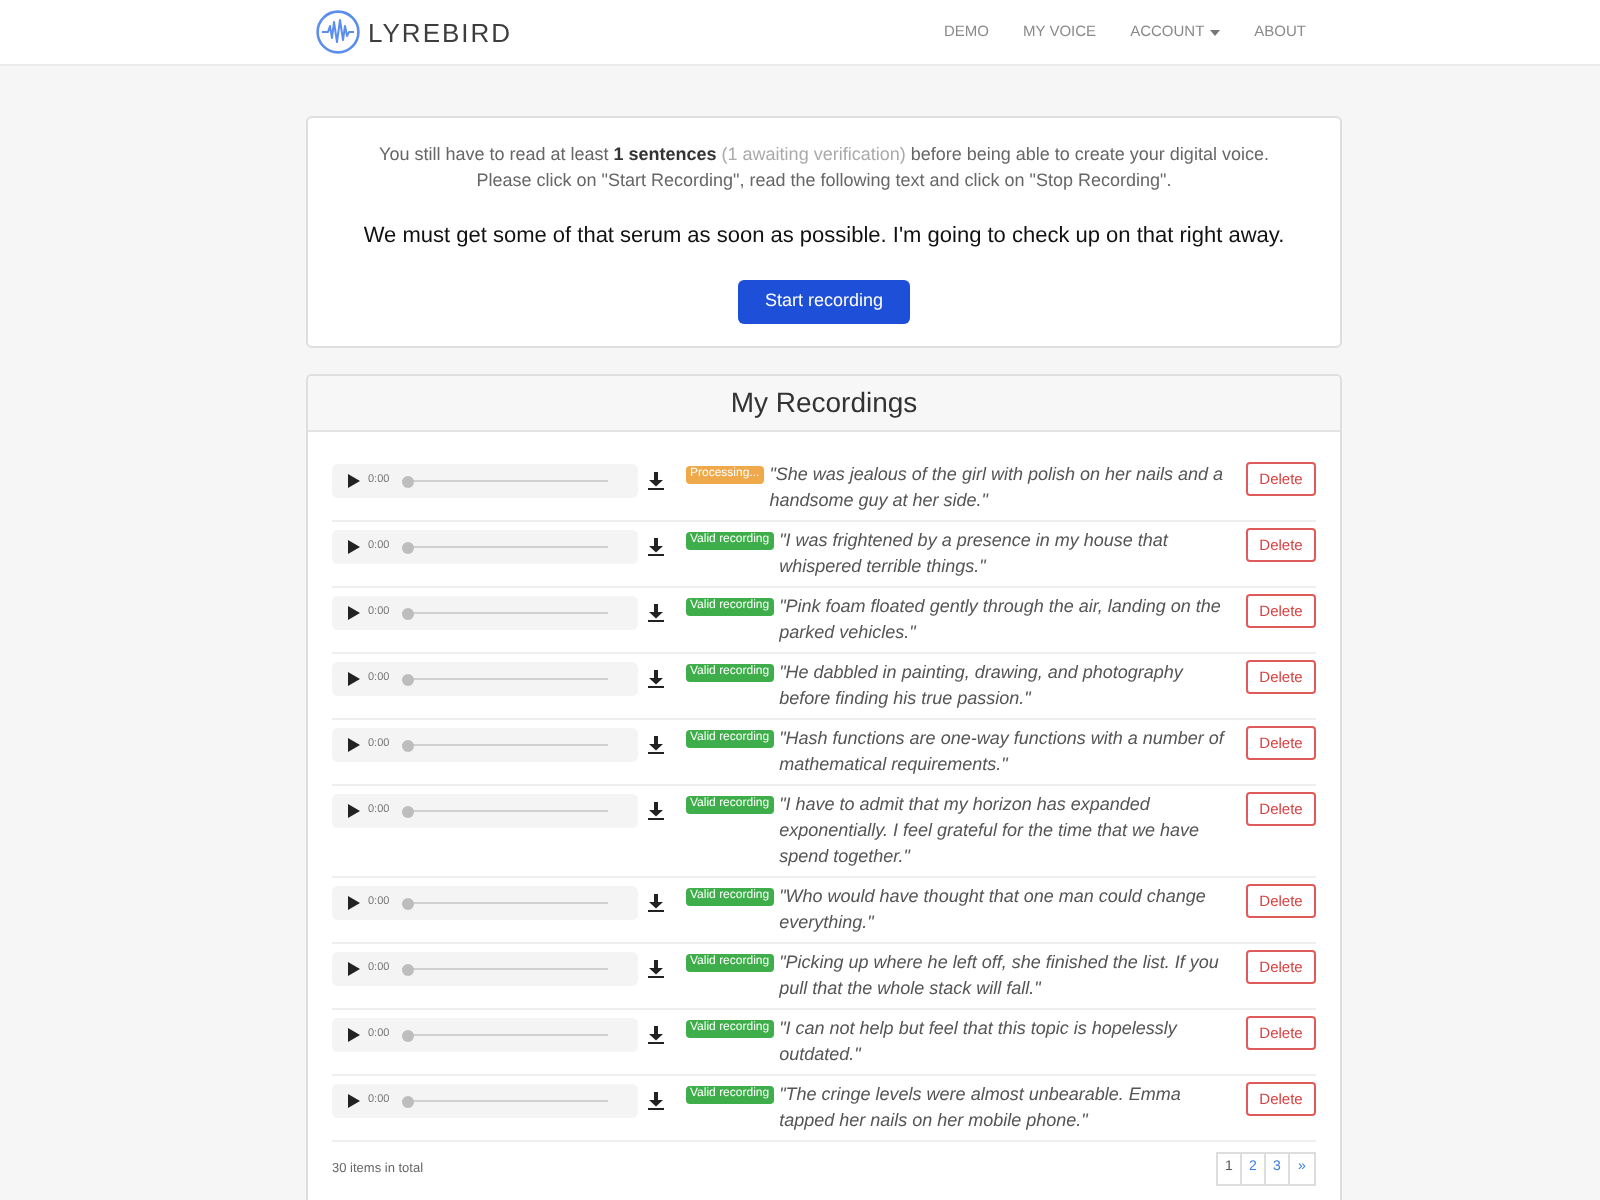  Describe the element at coordinates (997, 488) in the screenshot. I see `recording-text: "She was jealous of the girl with polish on her nails and a handsome guy at her side."` at that location.